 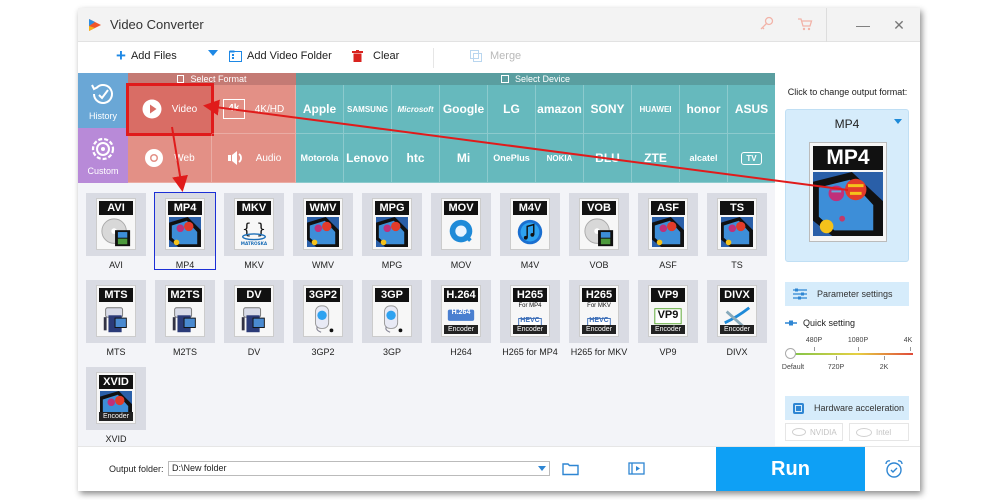 What do you see at coordinates (375, 56) in the screenshot?
I see `clear-button: Clear` at bounding box center [375, 56].